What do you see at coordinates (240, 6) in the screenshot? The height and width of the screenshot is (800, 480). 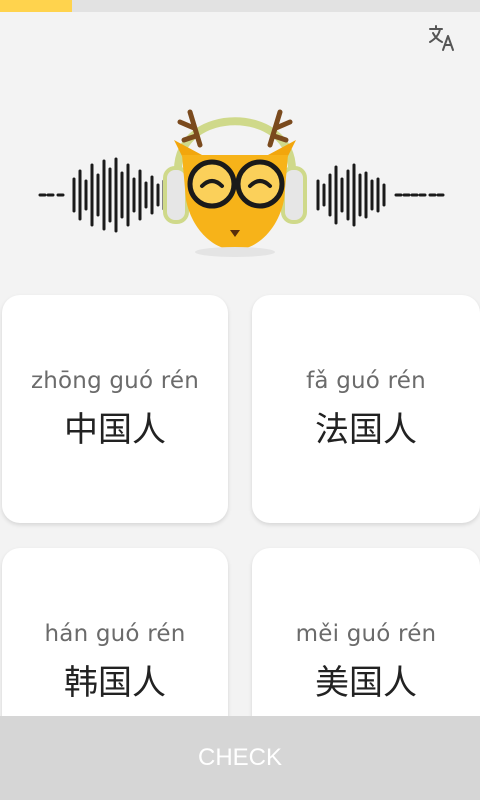 I see `progress-bar` at bounding box center [240, 6].